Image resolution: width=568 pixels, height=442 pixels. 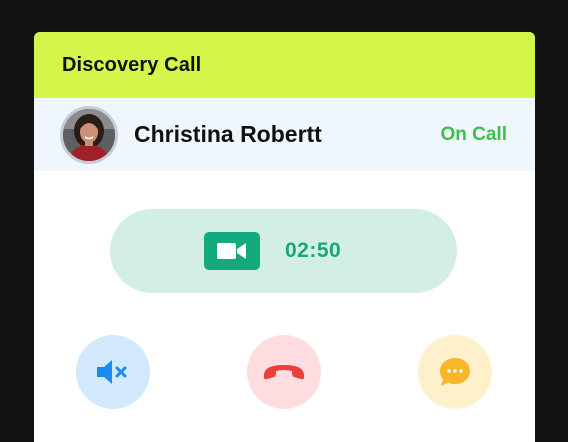 I want to click on chat-button, so click(x=455, y=372).